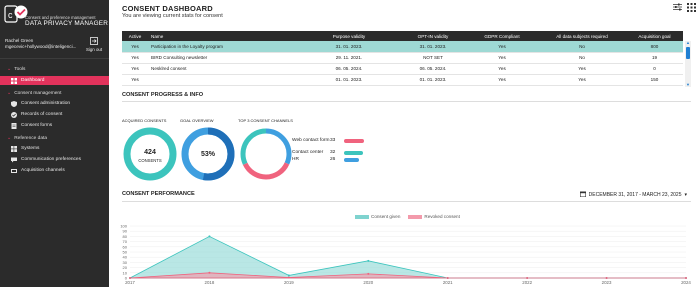 Image resolution: width=700 pixels, height=287 pixels. Describe the element at coordinates (685, 195) in the screenshot. I see `caret-down-icon: ▾` at that location.